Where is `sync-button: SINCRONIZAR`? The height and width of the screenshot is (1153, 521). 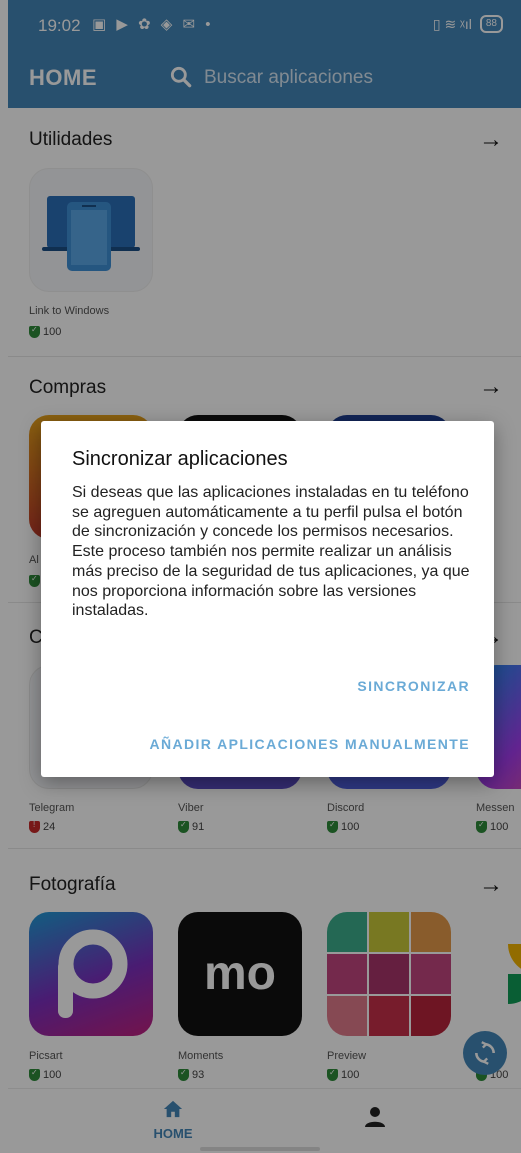
sync-button: SINCRONIZAR is located at coordinates (413, 686).